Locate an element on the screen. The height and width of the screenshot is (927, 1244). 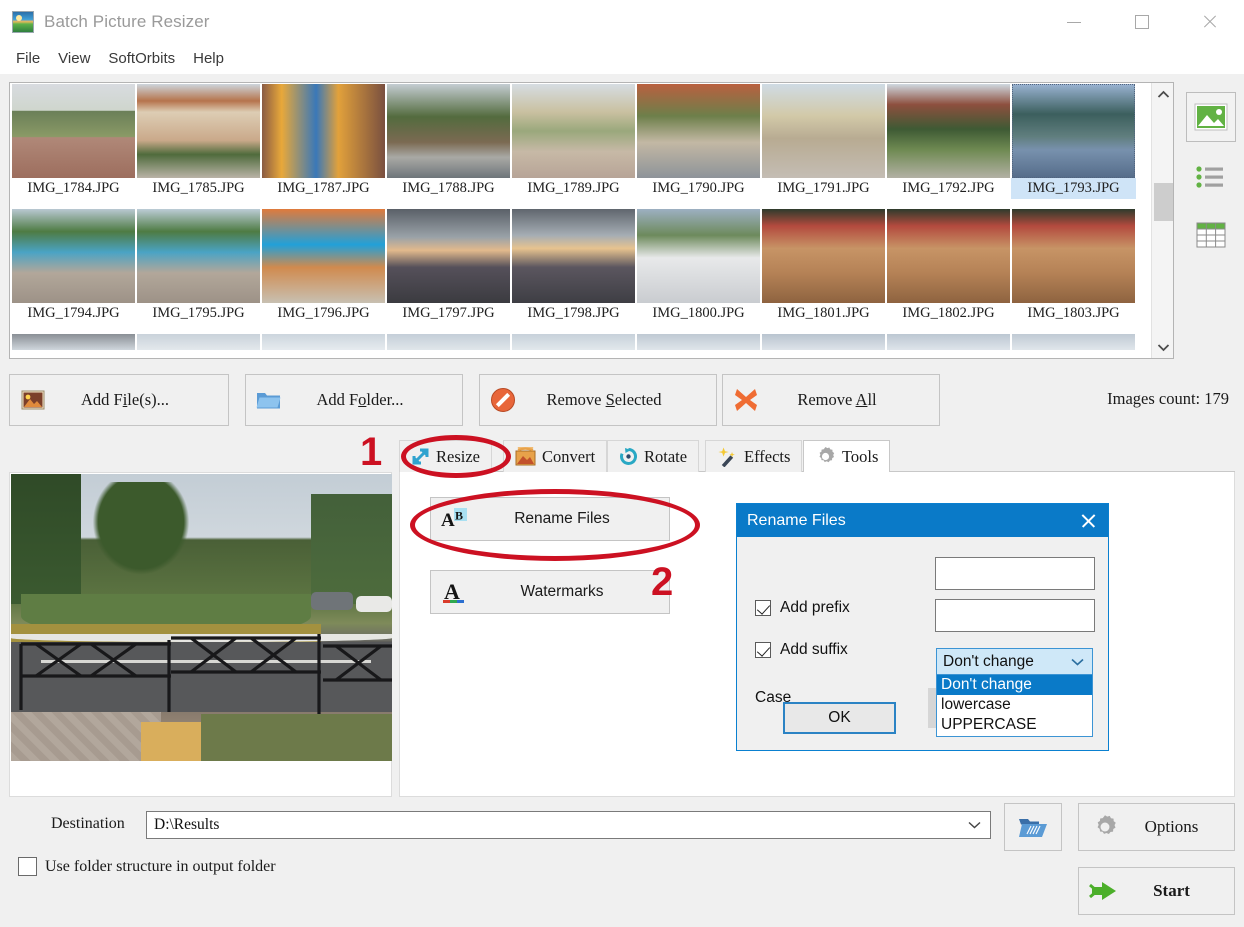
details-view-button is located at coordinates (1211, 235).